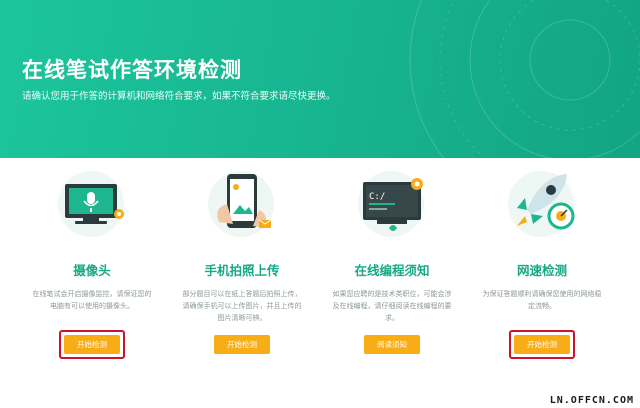 The height and width of the screenshot is (408, 640). What do you see at coordinates (92, 300) in the screenshot?
I see `card-description: 在线笔试会开启摄像监控，请保证您的电脑有可以使用的摄像头。` at bounding box center [92, 300].